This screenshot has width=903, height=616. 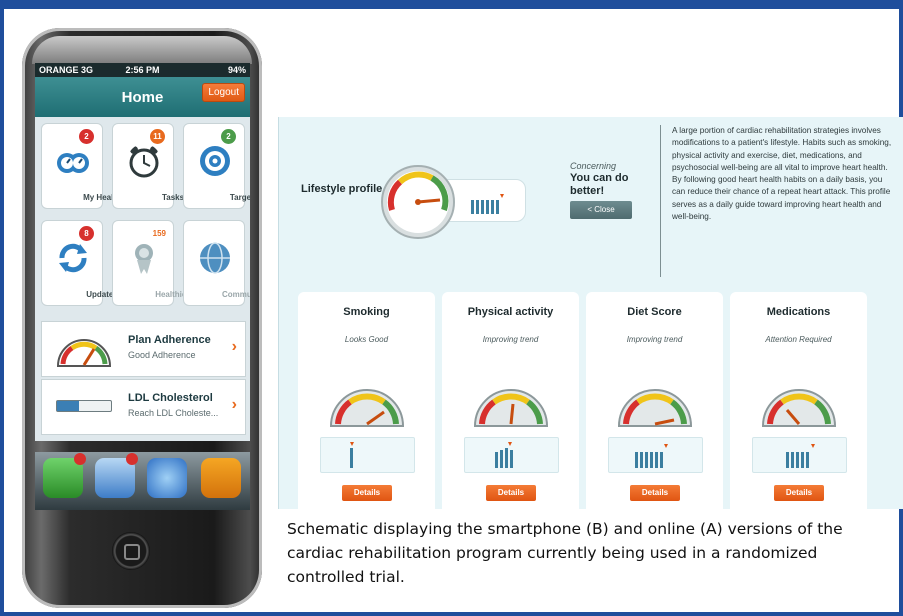 What do you see at coordinates (236, 70) in the screenshot?
I see `battery-level: 94%` at bounding box center [236, 70].